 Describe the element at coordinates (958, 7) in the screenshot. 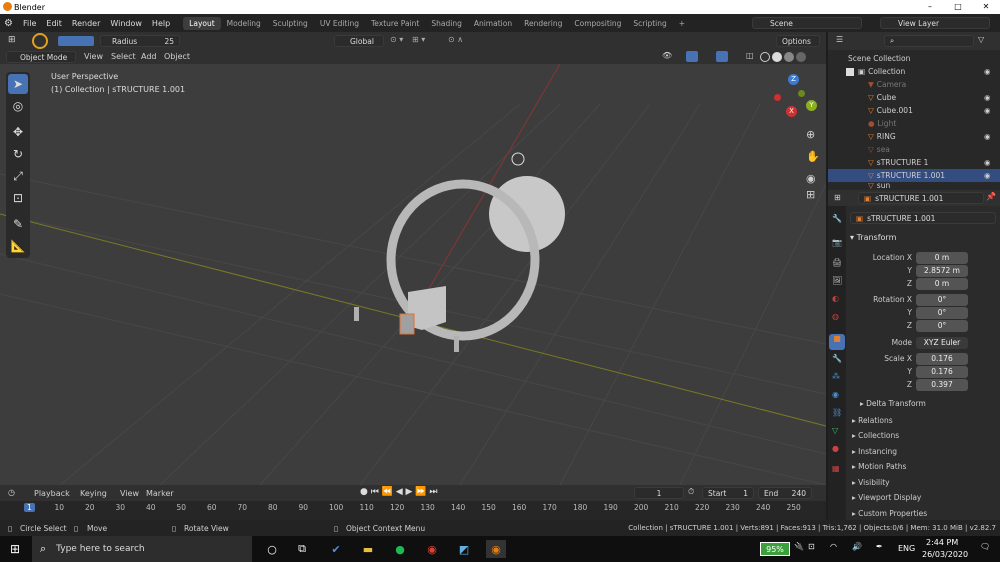

I see `maximize-button: □` at that location.